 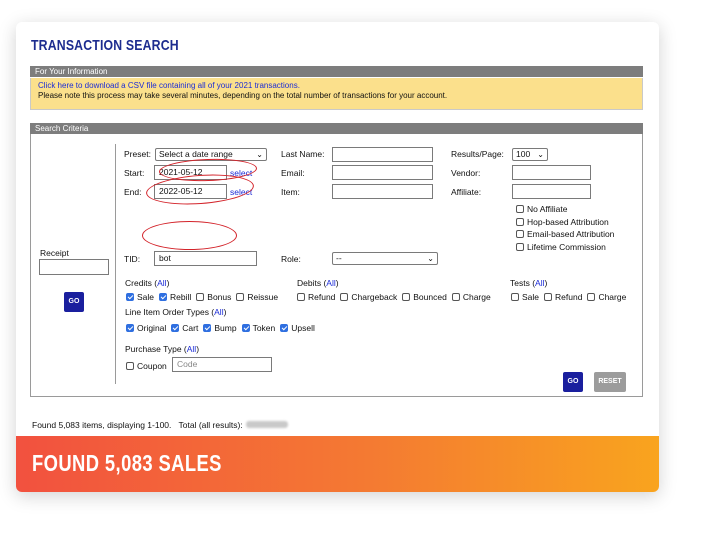 I want to click on line-item-all-link: All, so click(x=218, y=312).